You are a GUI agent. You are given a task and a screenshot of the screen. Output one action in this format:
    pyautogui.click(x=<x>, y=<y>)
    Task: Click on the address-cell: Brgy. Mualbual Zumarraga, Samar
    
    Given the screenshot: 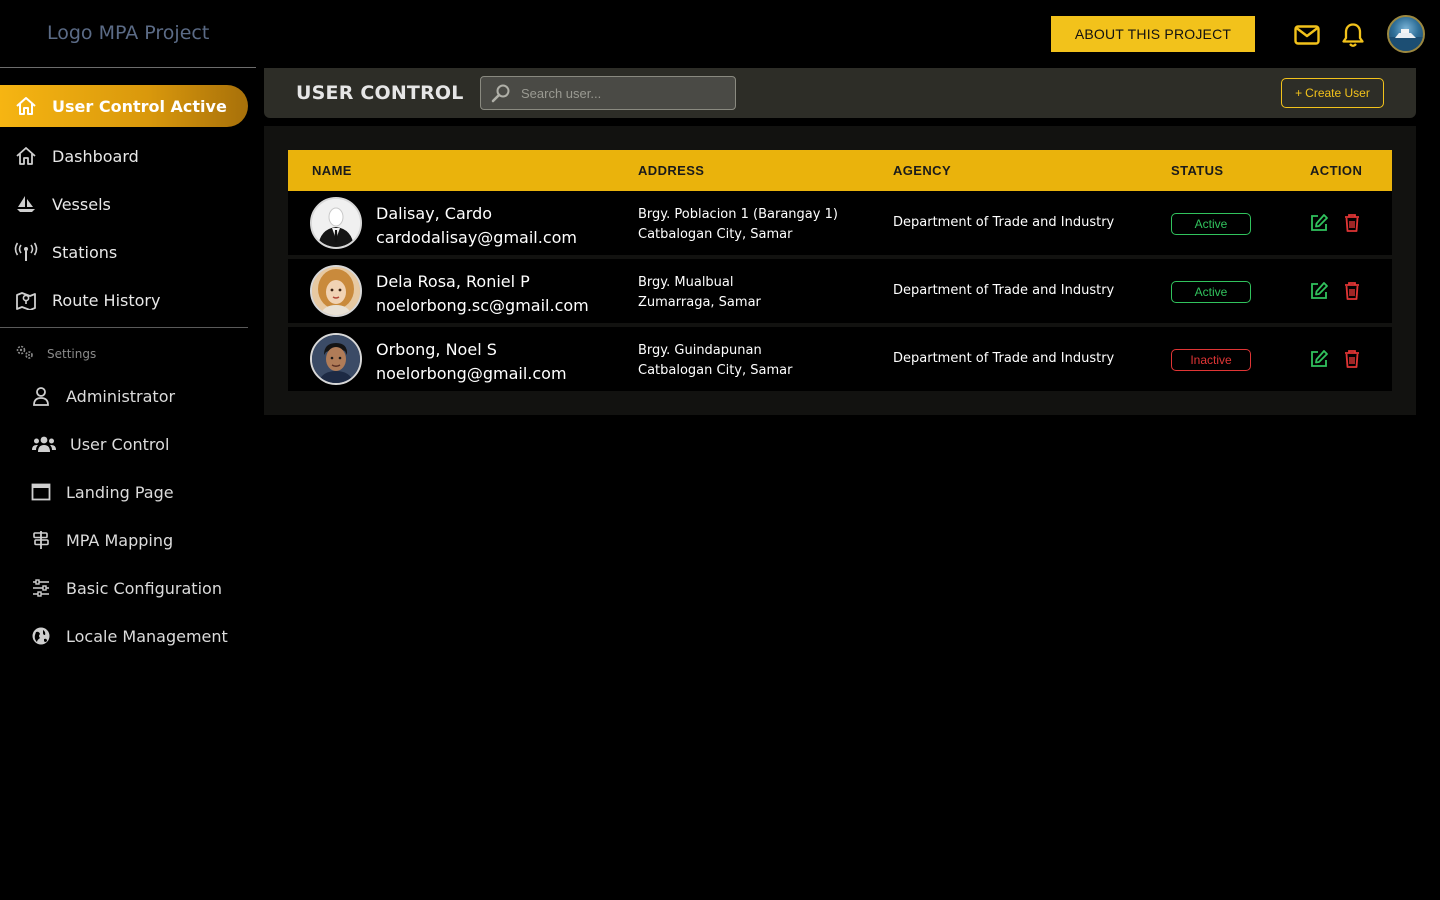 What is the action you would take?
    pyautogui.click(x=699, y=293)
    